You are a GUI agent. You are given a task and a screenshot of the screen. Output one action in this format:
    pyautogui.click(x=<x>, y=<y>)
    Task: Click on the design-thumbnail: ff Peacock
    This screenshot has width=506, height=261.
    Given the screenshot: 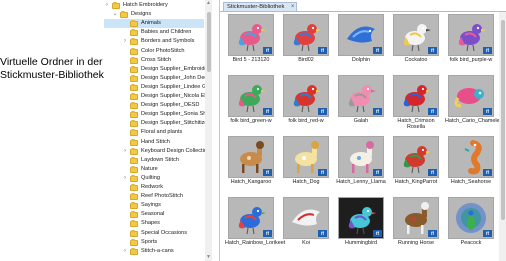 What is the action you would take?
    pyautogui.click(x=471, y=225)
    